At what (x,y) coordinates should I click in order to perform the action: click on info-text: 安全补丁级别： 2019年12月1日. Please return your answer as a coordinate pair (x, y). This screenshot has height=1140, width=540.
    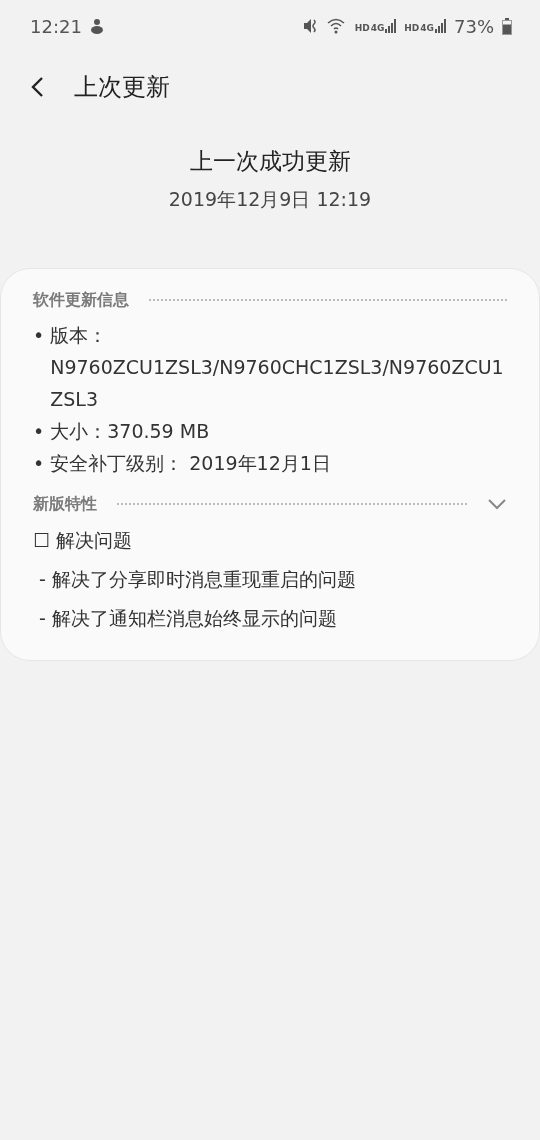
    Looking at the image, I should click on (190, 463).